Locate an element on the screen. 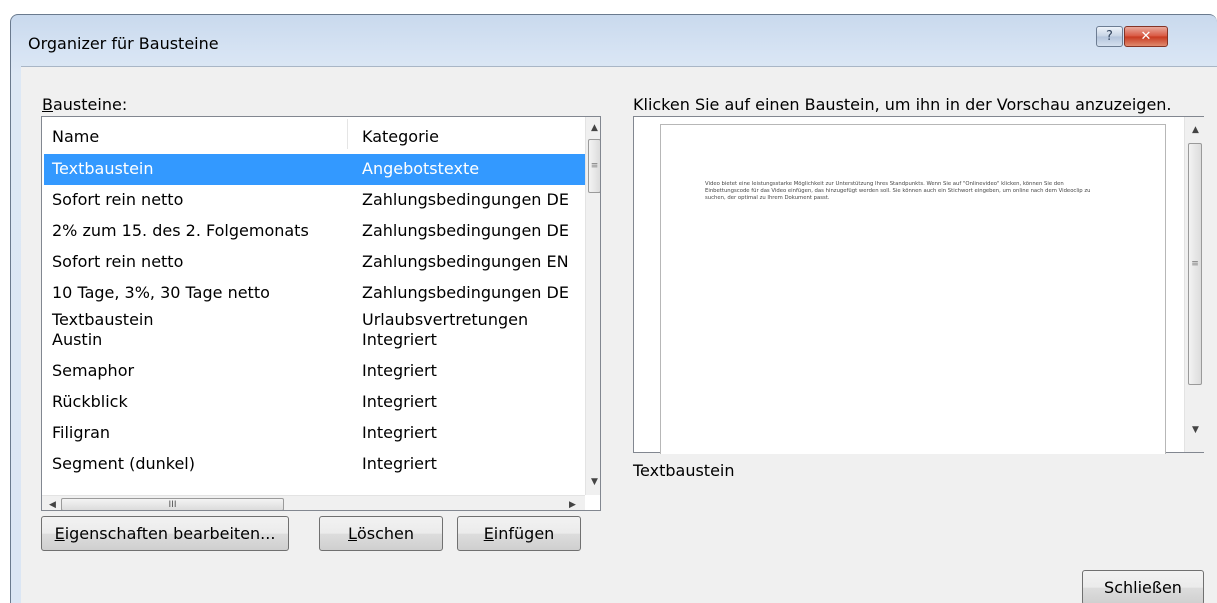 Image resolution: width=1217 pixels, height=603 pixels. list-horizontal-scrollbar: ◀ III ▶ is located at coordinates (313, 502).